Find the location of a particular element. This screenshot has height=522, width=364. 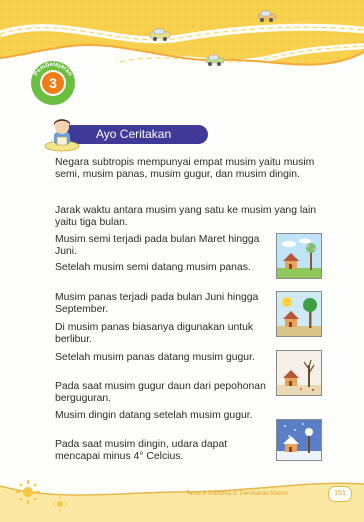

winter-season-image is located at coordinates (299, 440).